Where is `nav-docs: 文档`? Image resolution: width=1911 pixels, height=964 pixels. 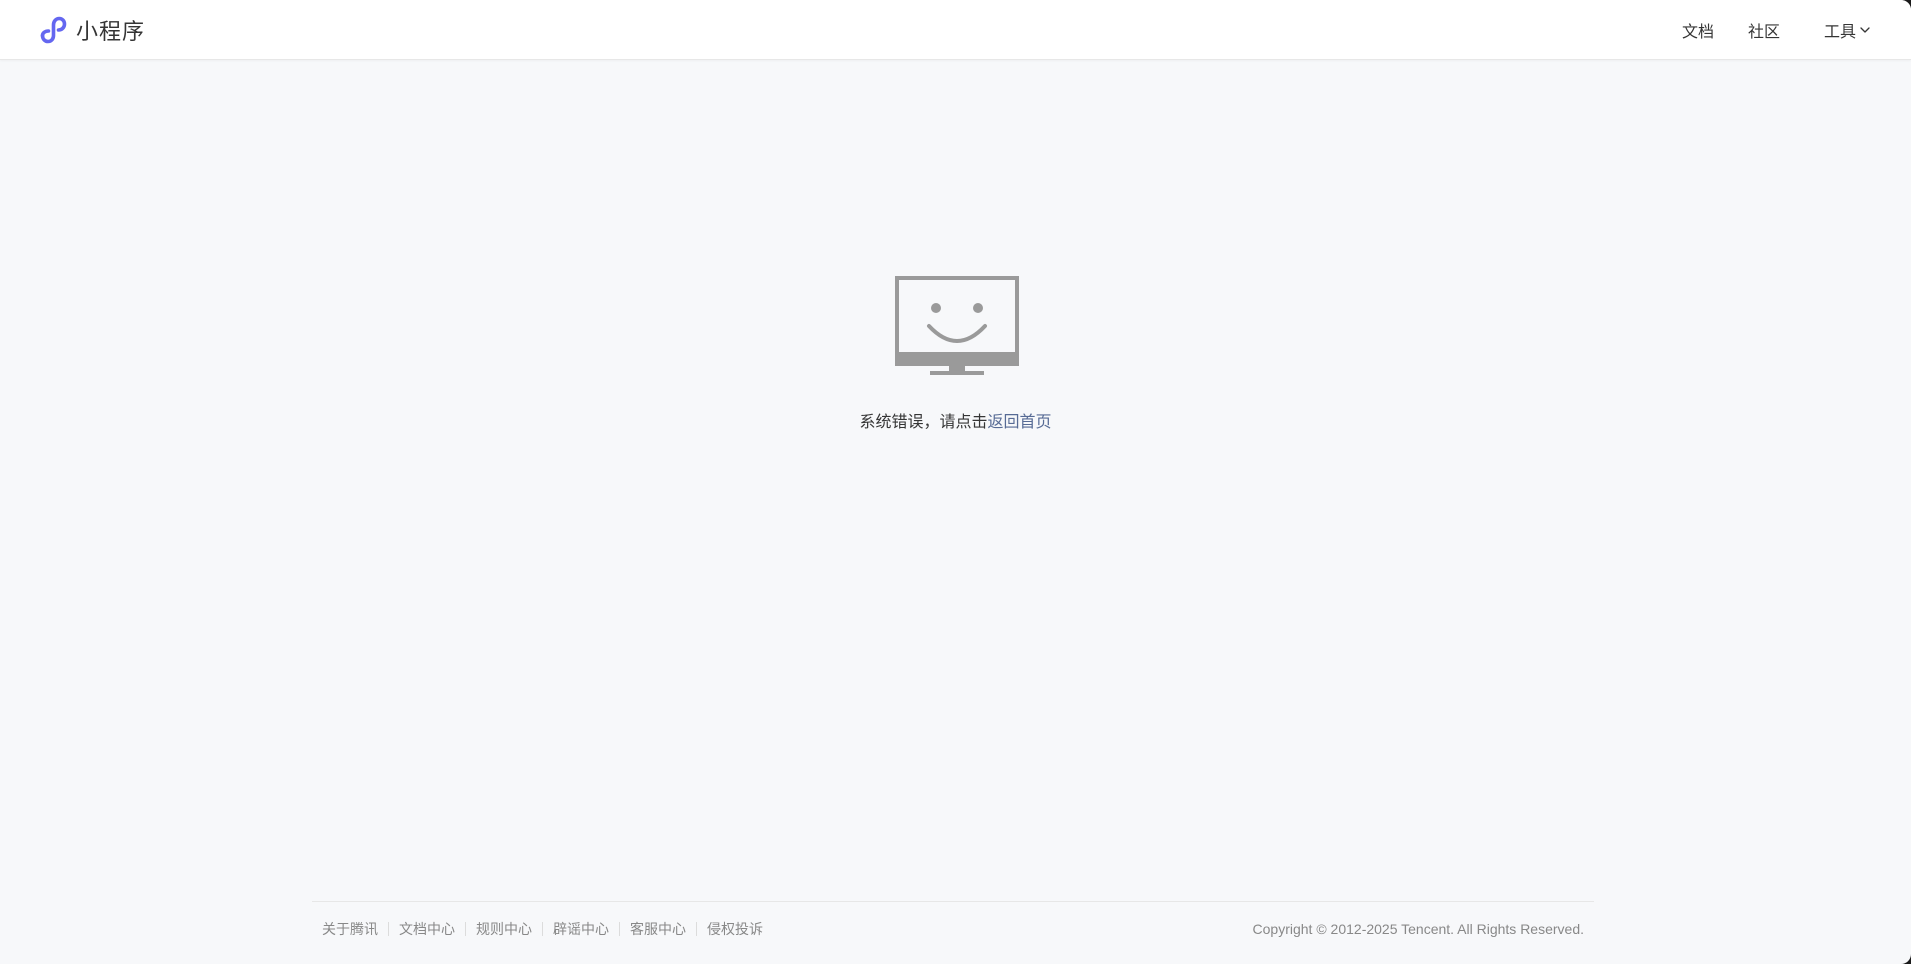 nav-docs: 文档 is located at coordinates (1698, 30).